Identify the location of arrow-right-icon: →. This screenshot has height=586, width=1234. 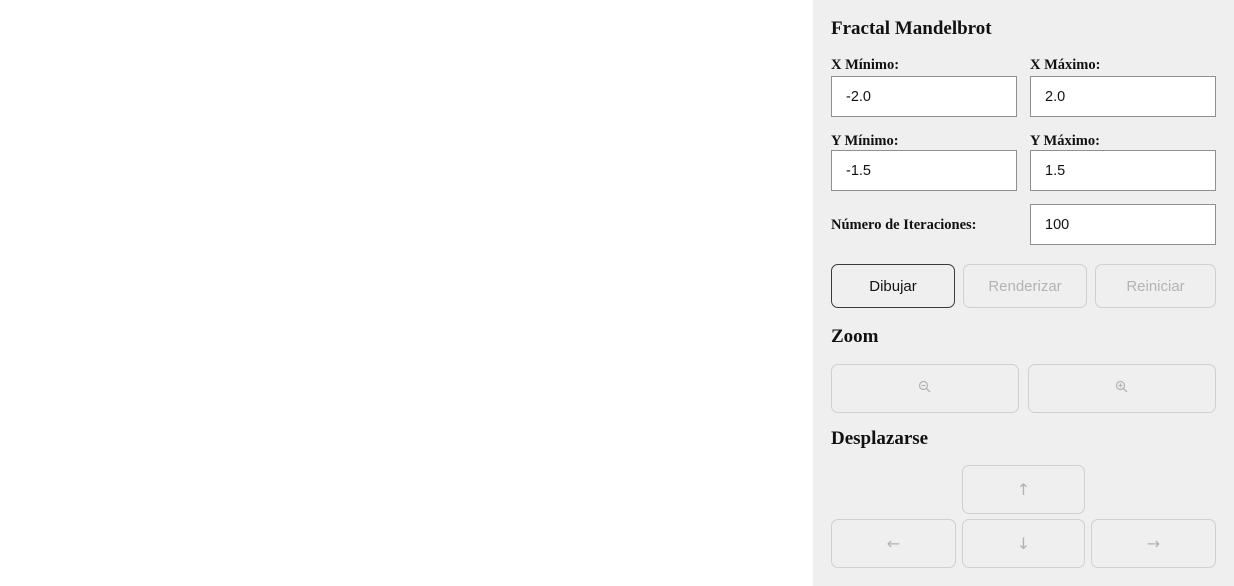
(1153, 543).